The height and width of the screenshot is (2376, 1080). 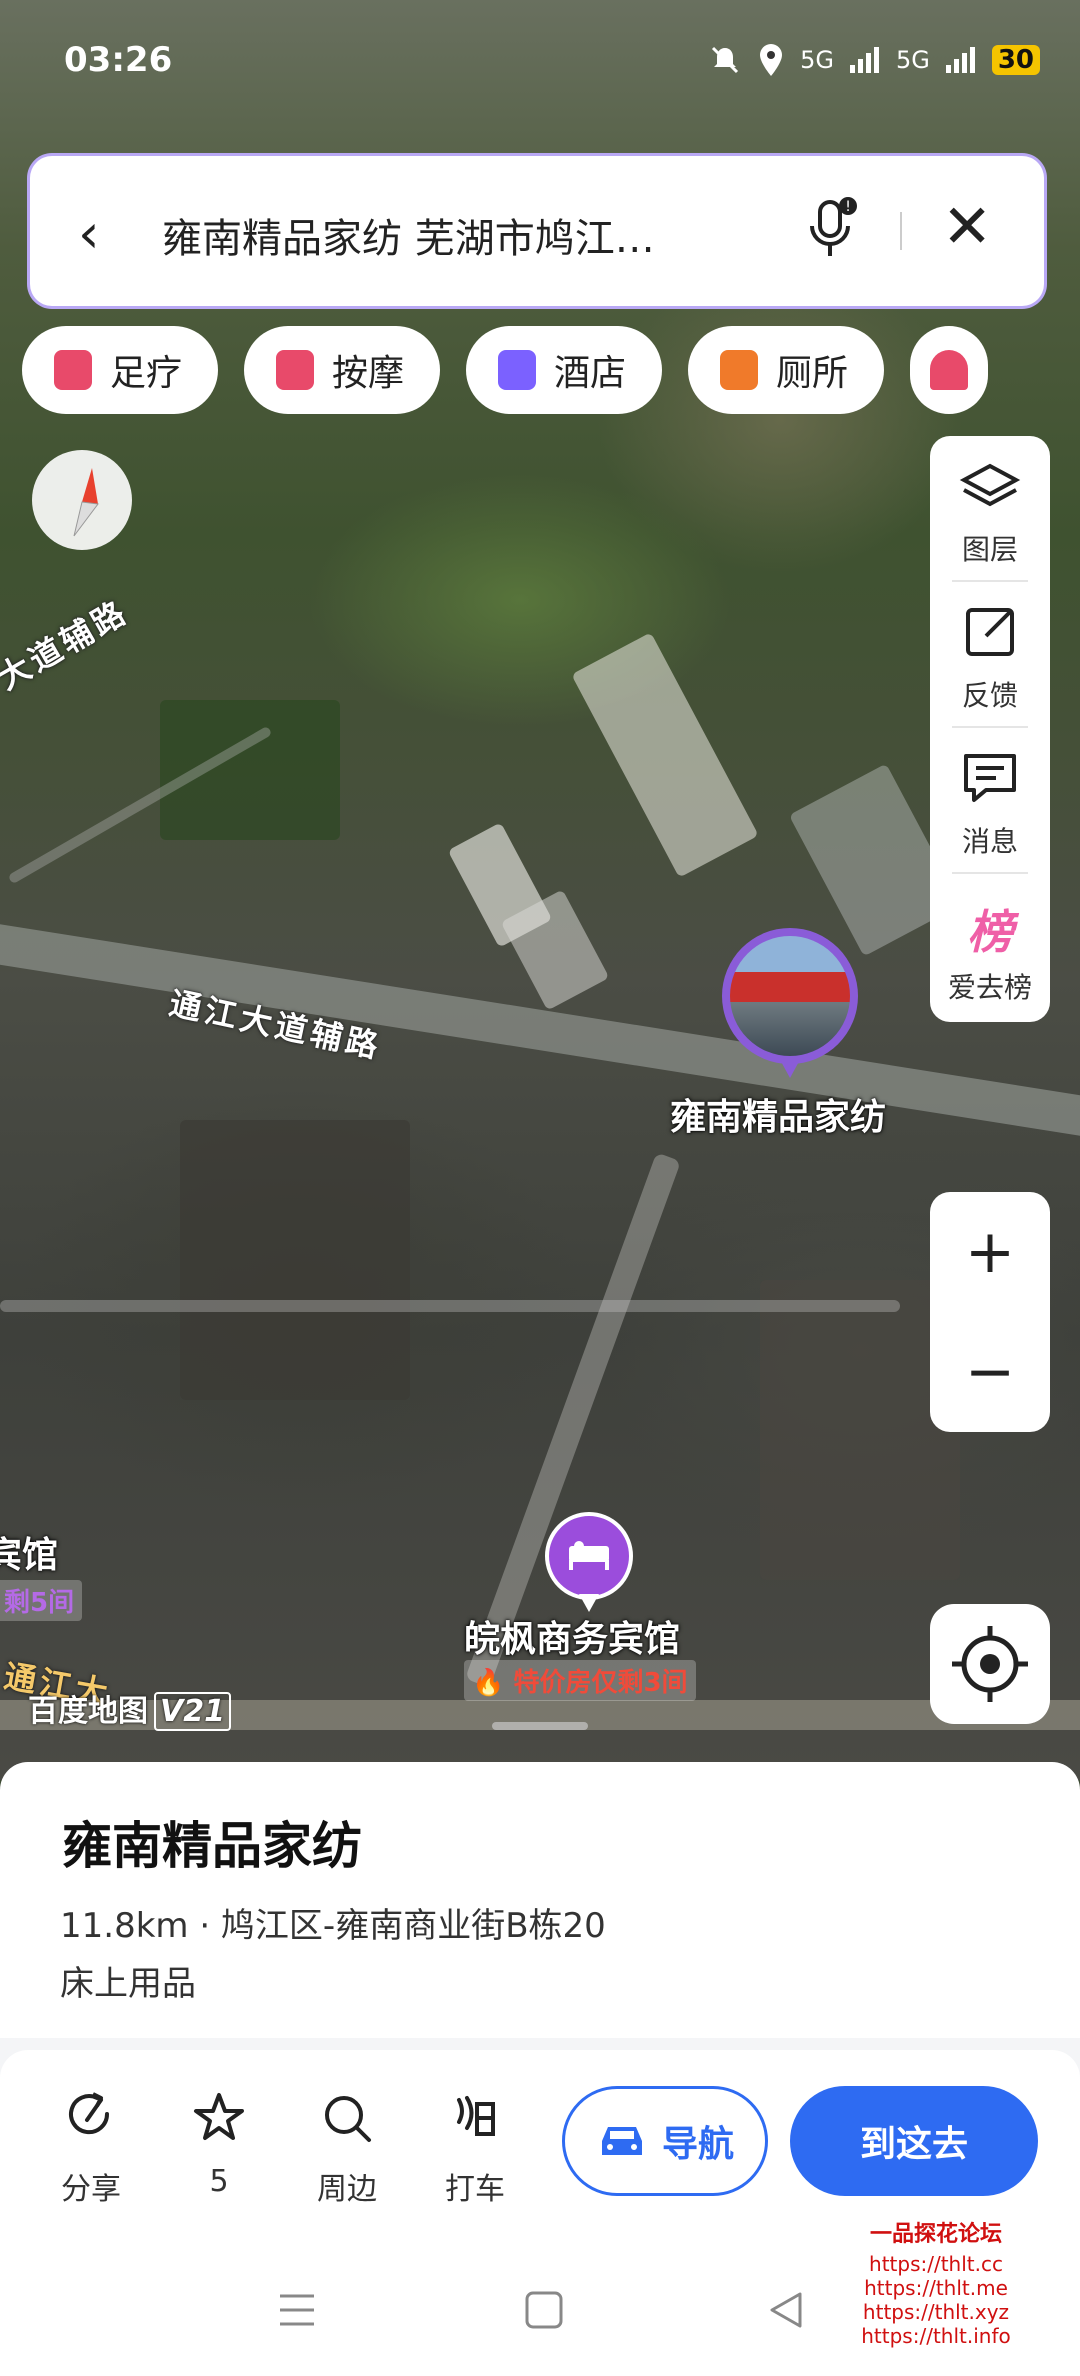 I want to click on nearby-label: 周边, so click(x=347, y=2189).